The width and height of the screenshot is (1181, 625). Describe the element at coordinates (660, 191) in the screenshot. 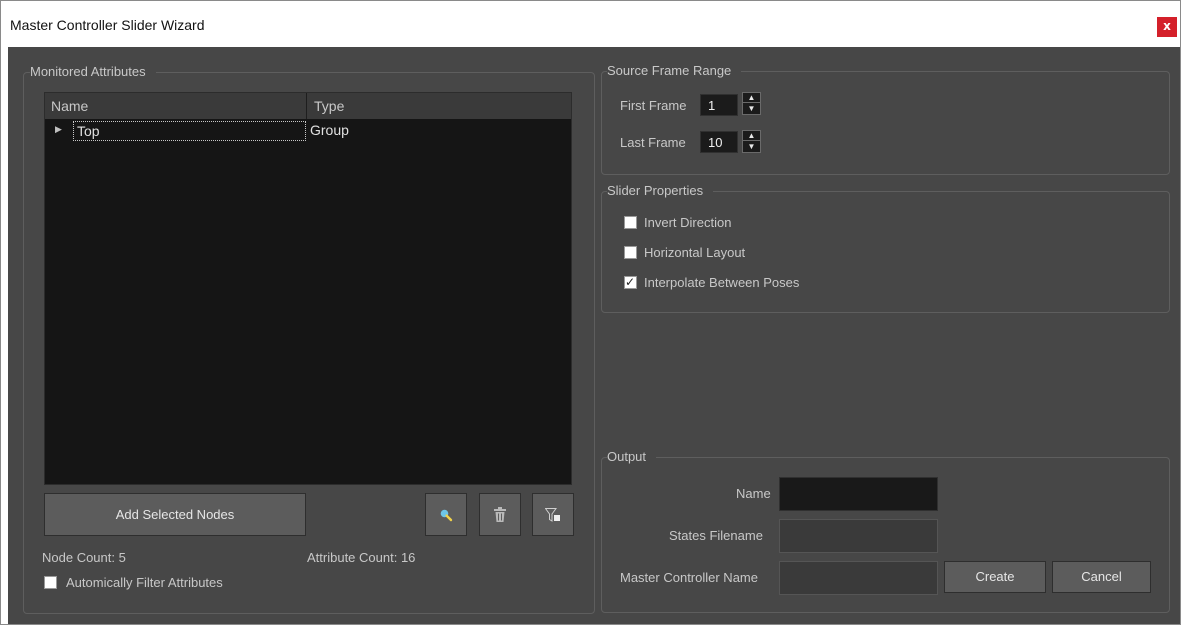

I see `slider-properties-title: Slider Properties` at that location.